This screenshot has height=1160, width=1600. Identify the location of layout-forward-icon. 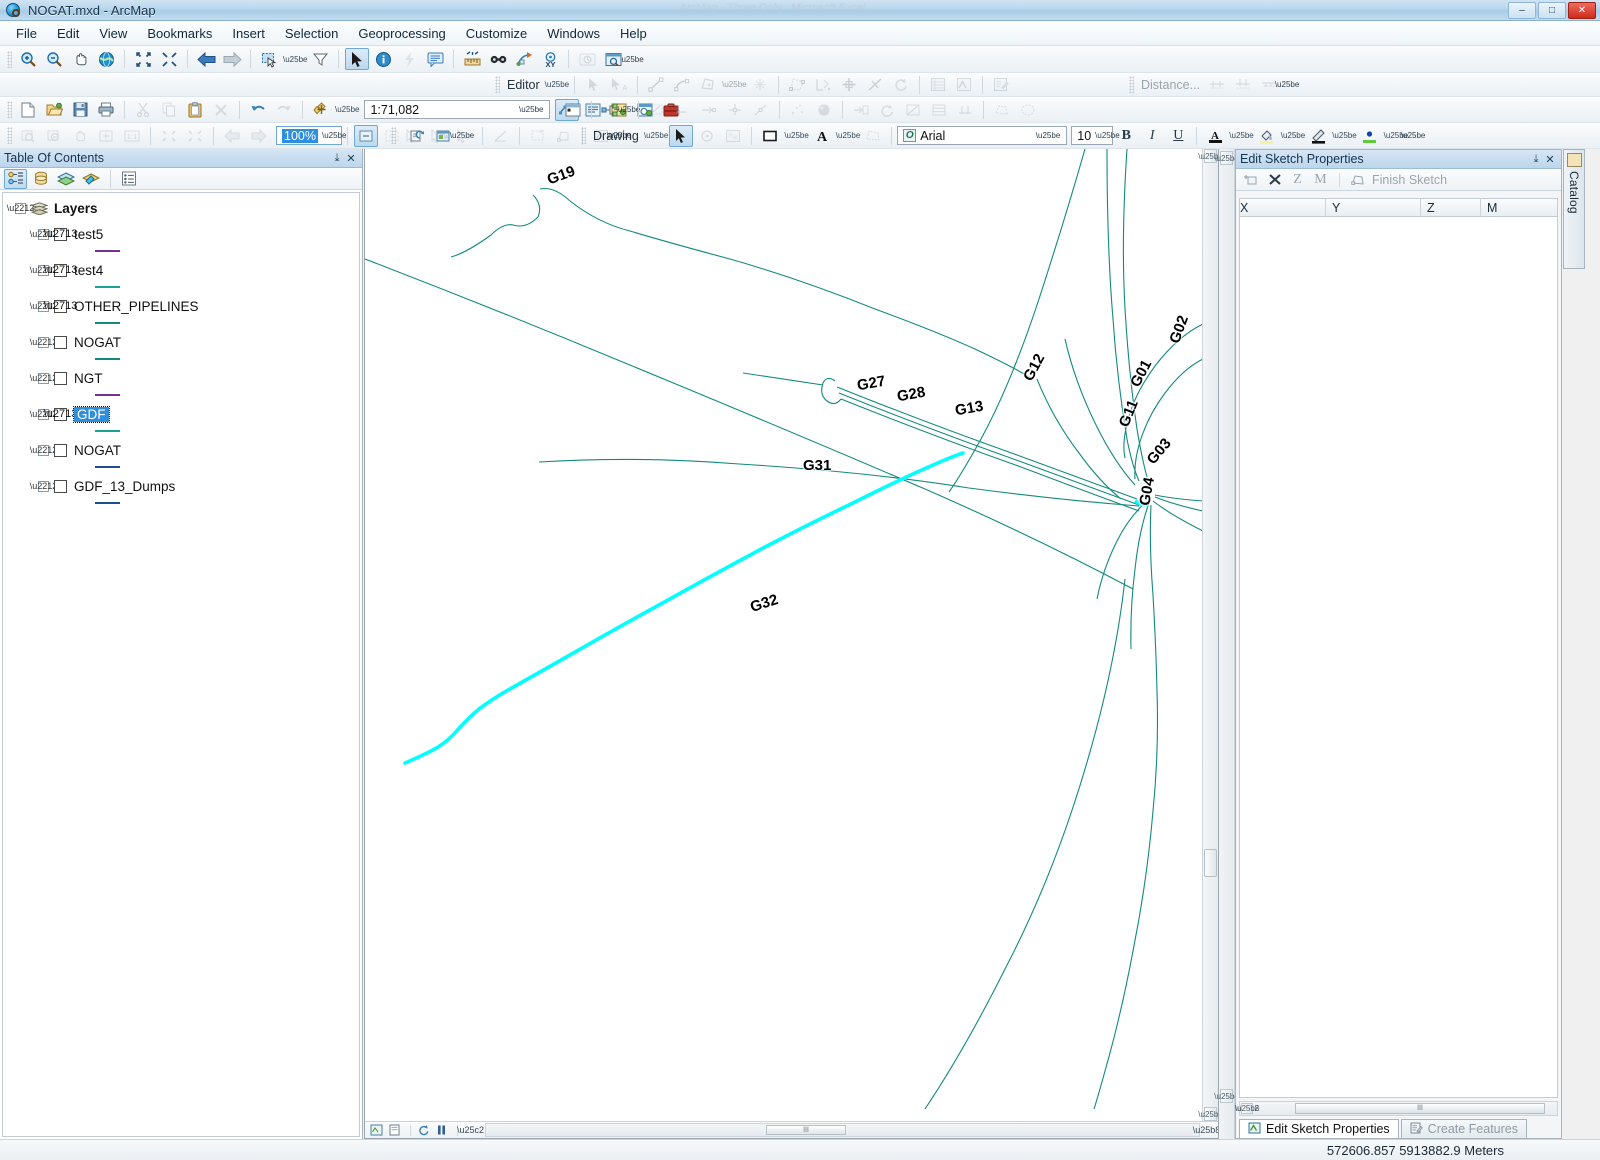
(258, 136).